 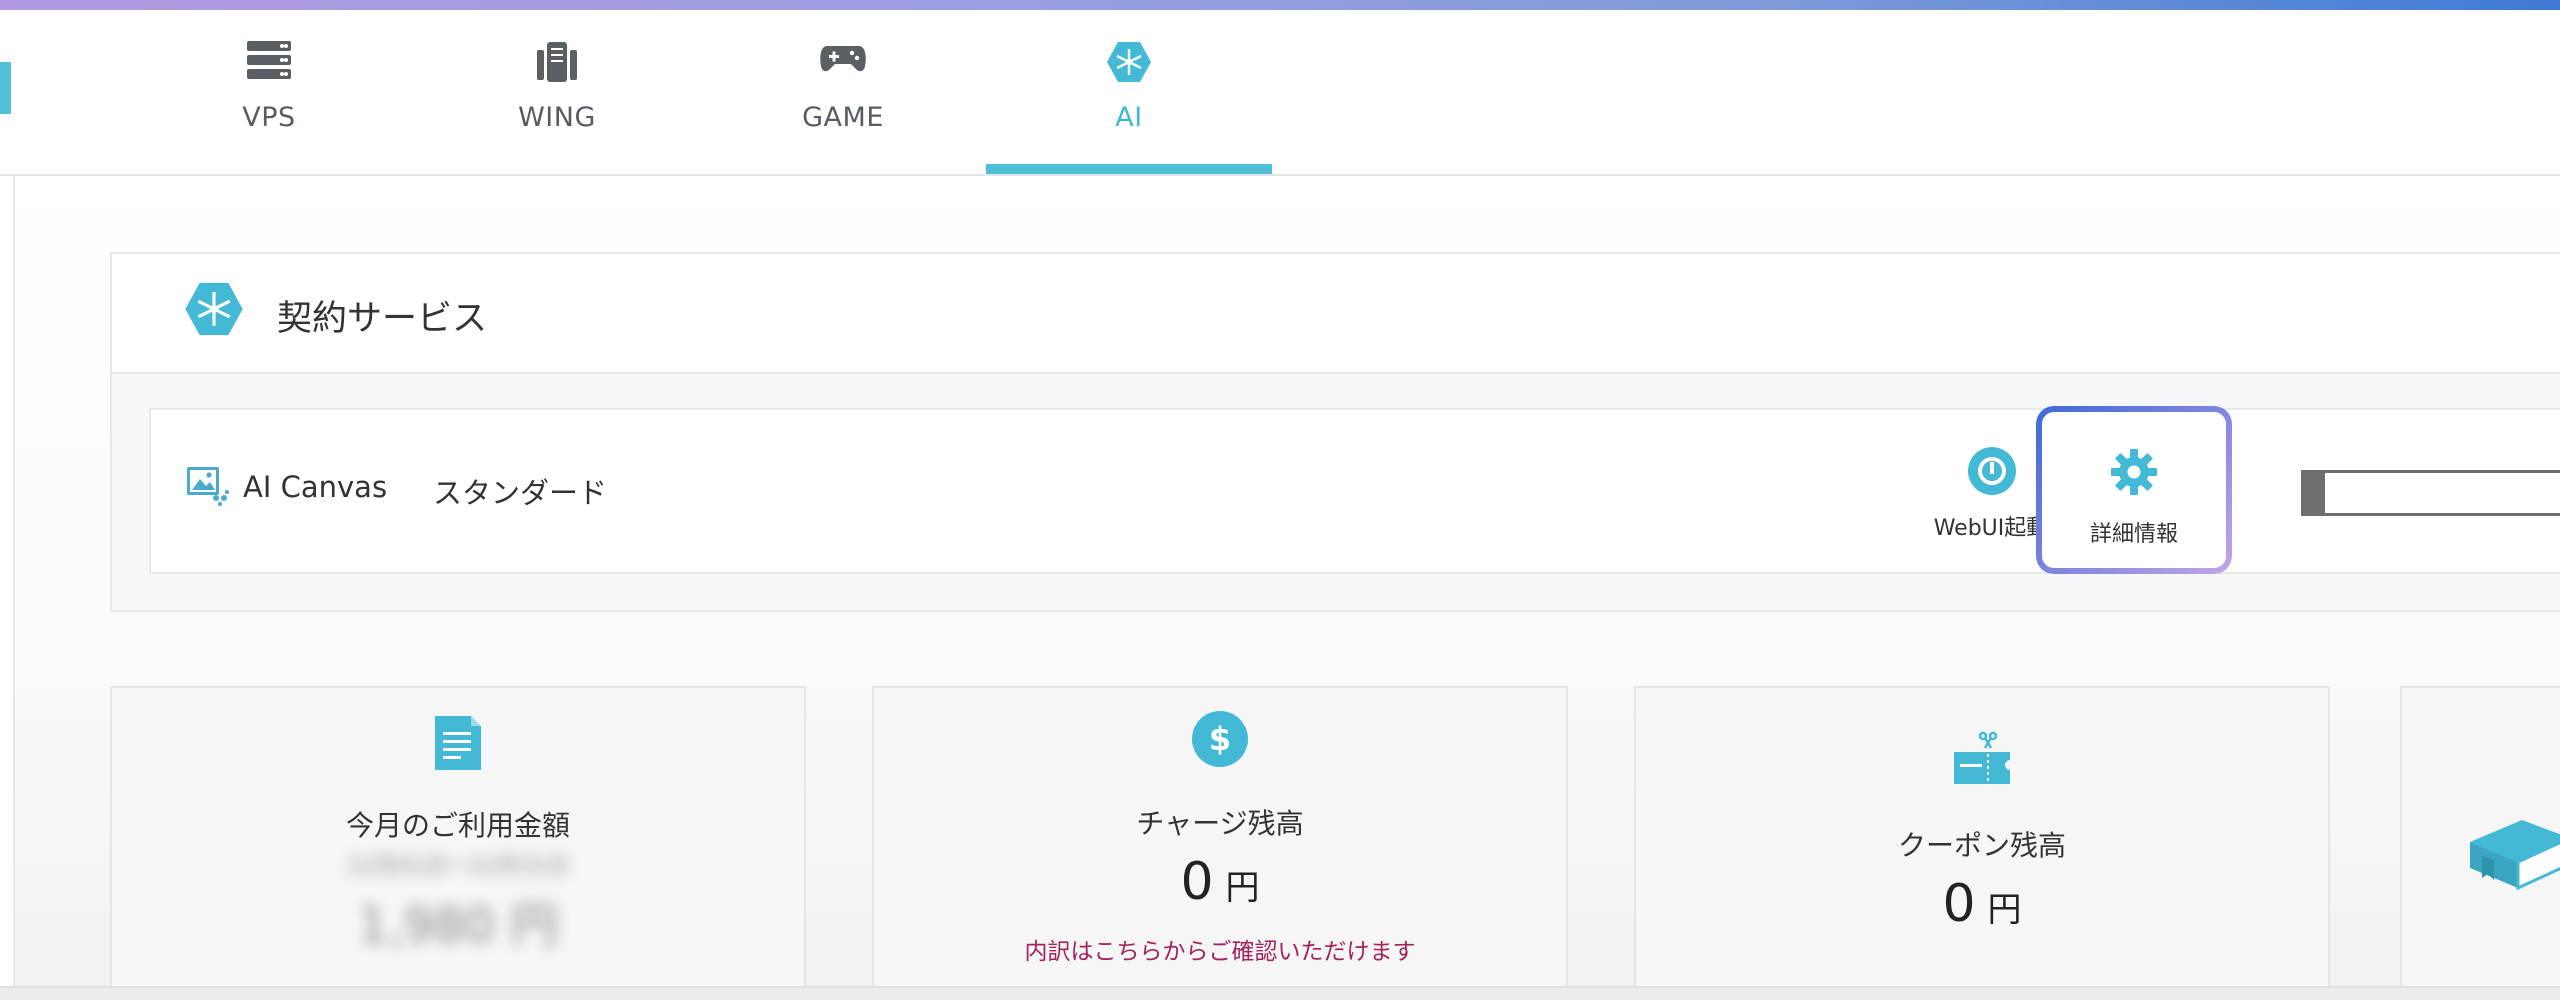 I want to click on gear-icon, so click(x=2134, y=474).